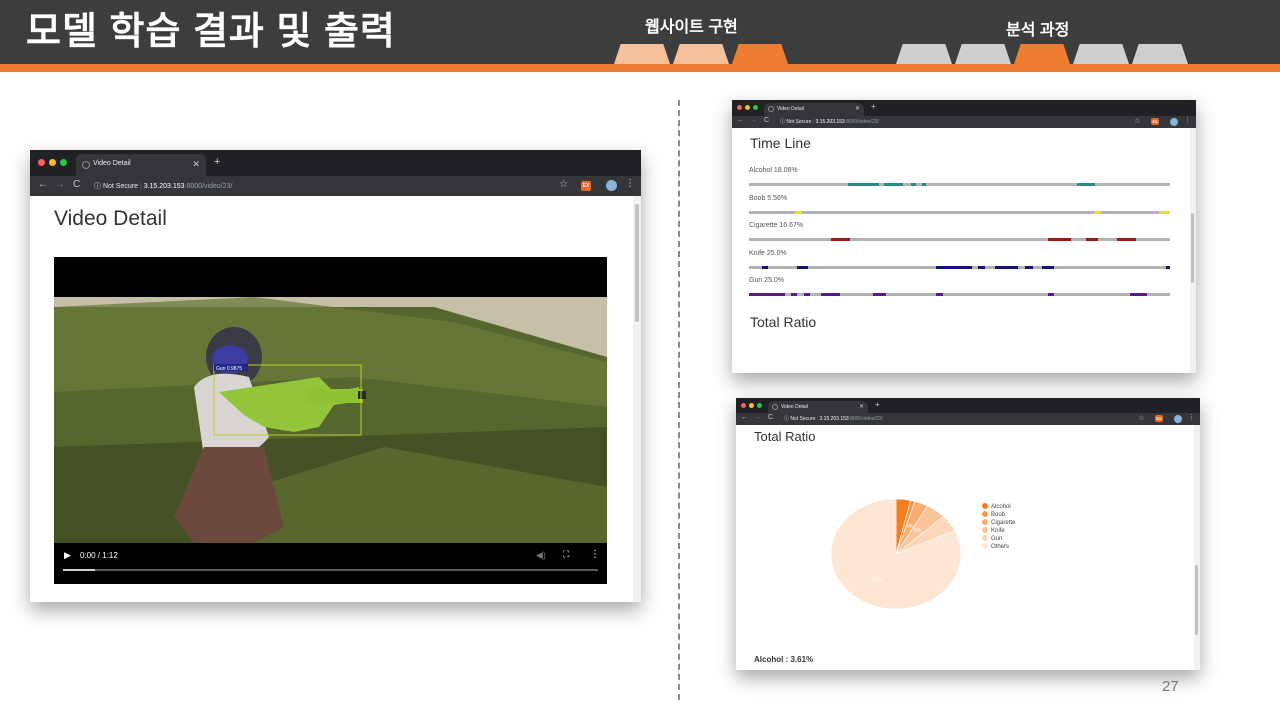 The image size is (1280, 720). I want to click on url-host: 3.15.203.153, so click(830, 122).